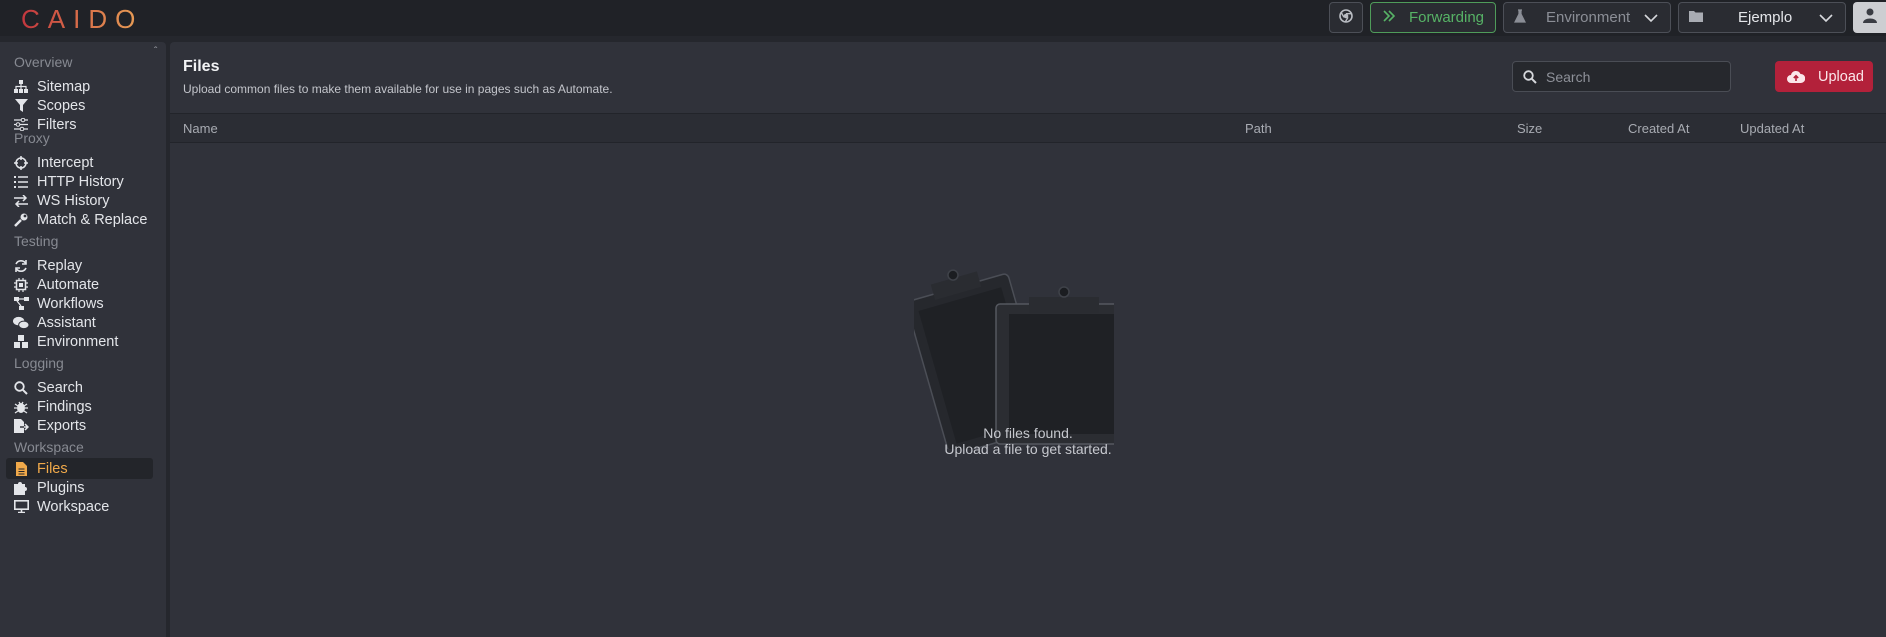  What do you see at coordinates (32, 138) in the screenshot?
I see `section-proxy: Proxy` at bounding box center [32, 138].